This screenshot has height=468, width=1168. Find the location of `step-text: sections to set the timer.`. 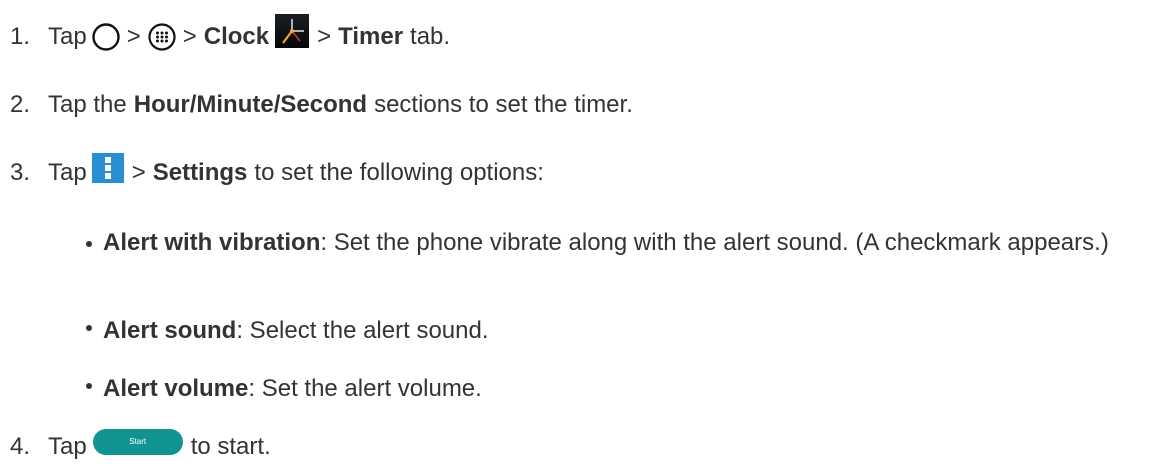

step-text: sections to set the timer. is located at coordinates (503, 104).